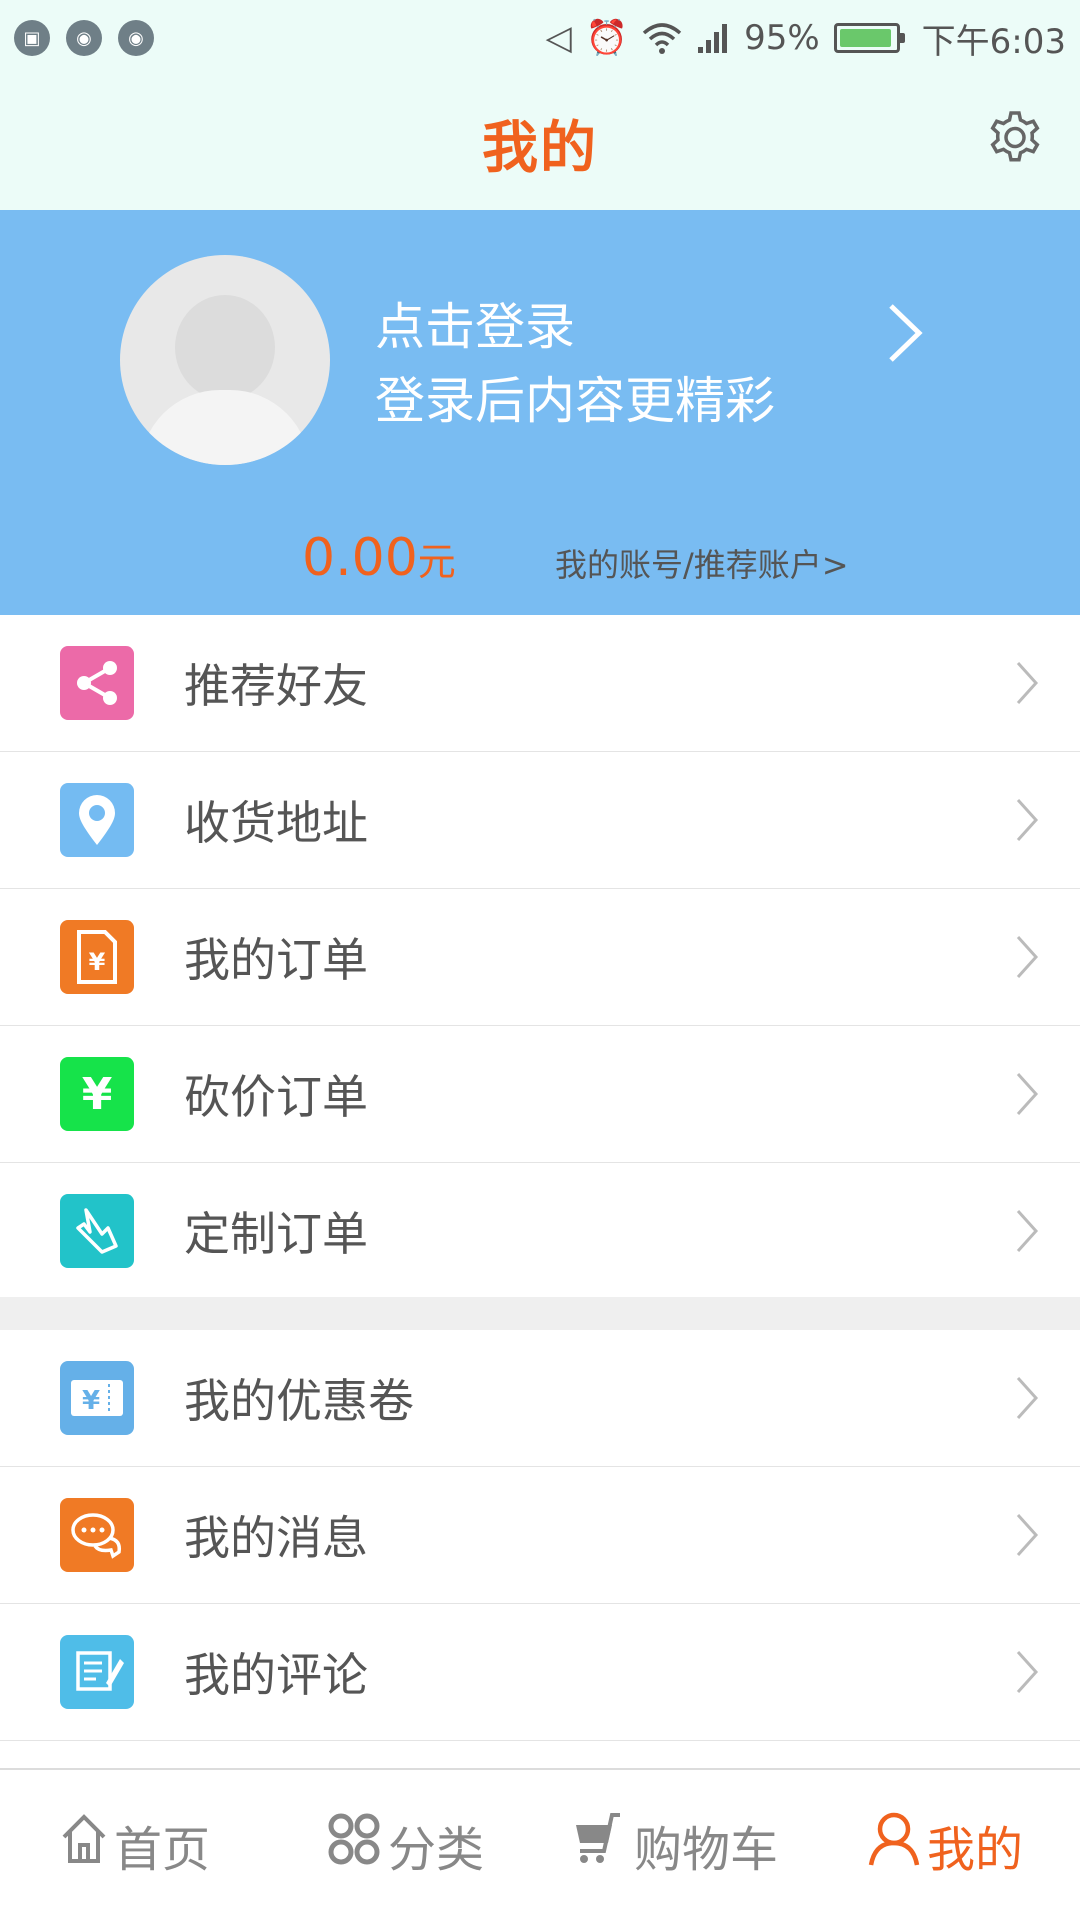 Image resolution: width=1080 pixels, height=1920 pixels. I want to click on tab-cart: 购物车, so click(675, 1845).